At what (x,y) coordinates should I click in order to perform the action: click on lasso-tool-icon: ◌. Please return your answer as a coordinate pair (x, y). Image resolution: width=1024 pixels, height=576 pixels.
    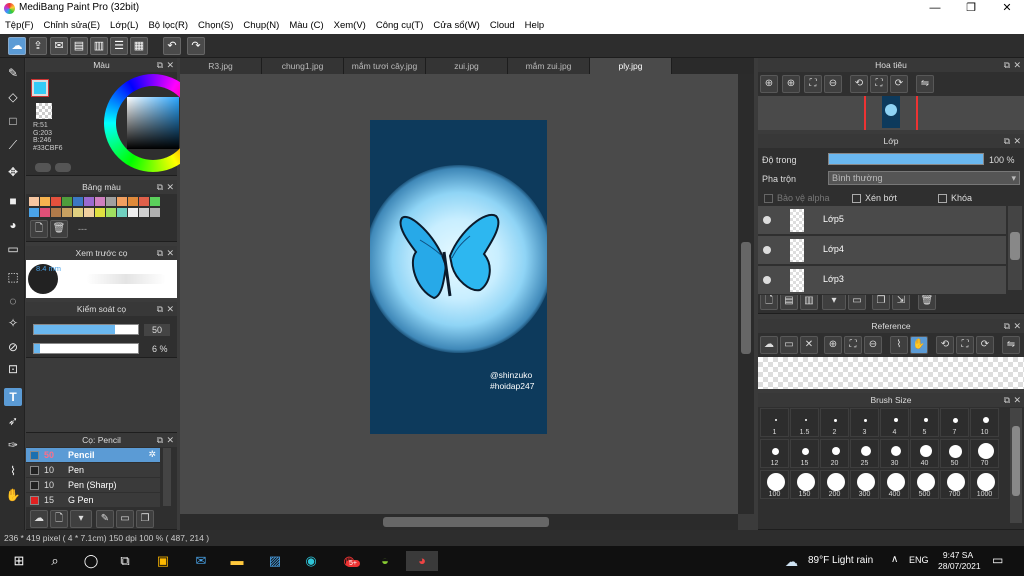
    Looking at the image, I should click on (13, 301).